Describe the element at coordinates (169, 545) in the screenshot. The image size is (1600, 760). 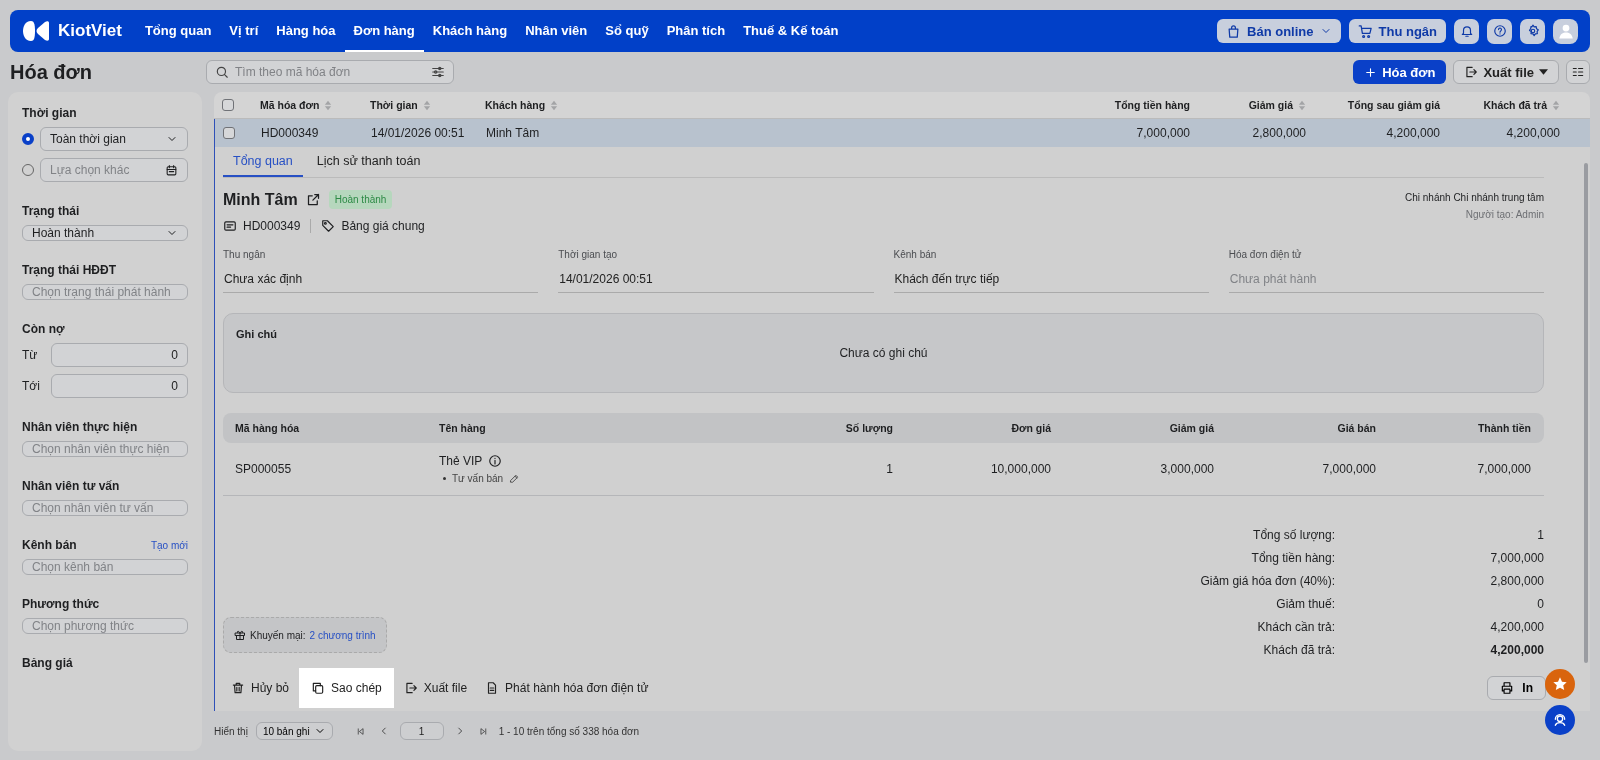
I see `create-link: Tạo mới` at that location.